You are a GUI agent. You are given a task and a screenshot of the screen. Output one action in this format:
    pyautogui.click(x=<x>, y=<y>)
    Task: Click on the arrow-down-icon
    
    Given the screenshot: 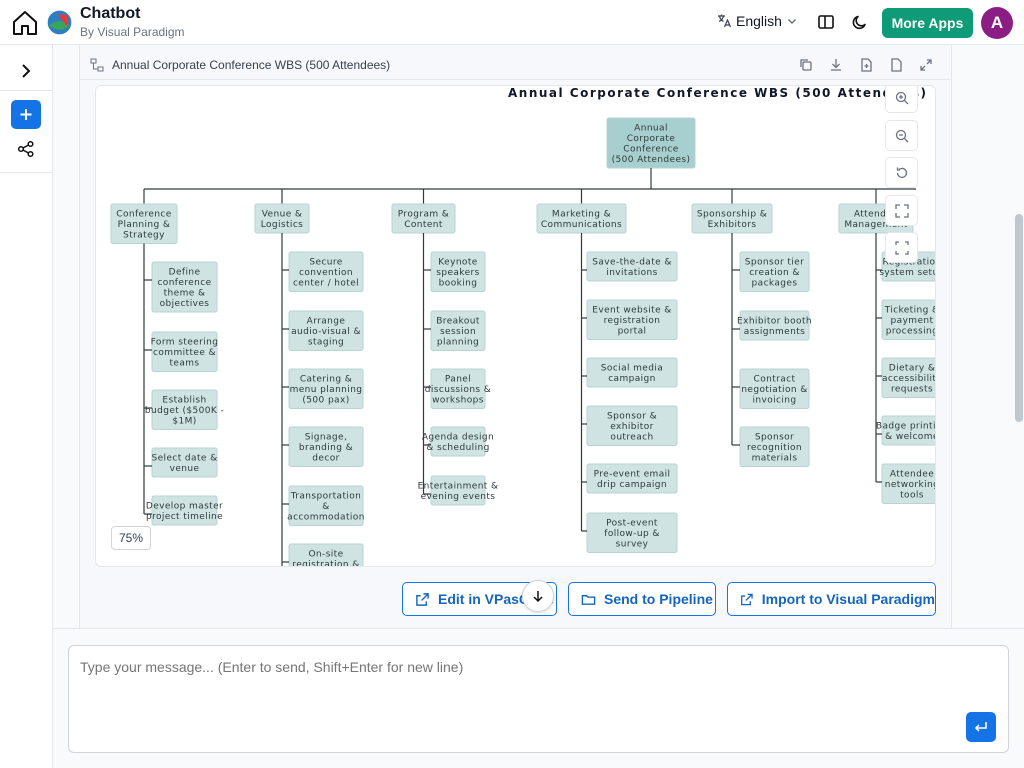 What is the action you would take?
    pyautogui.click(x=538, y=597)
    